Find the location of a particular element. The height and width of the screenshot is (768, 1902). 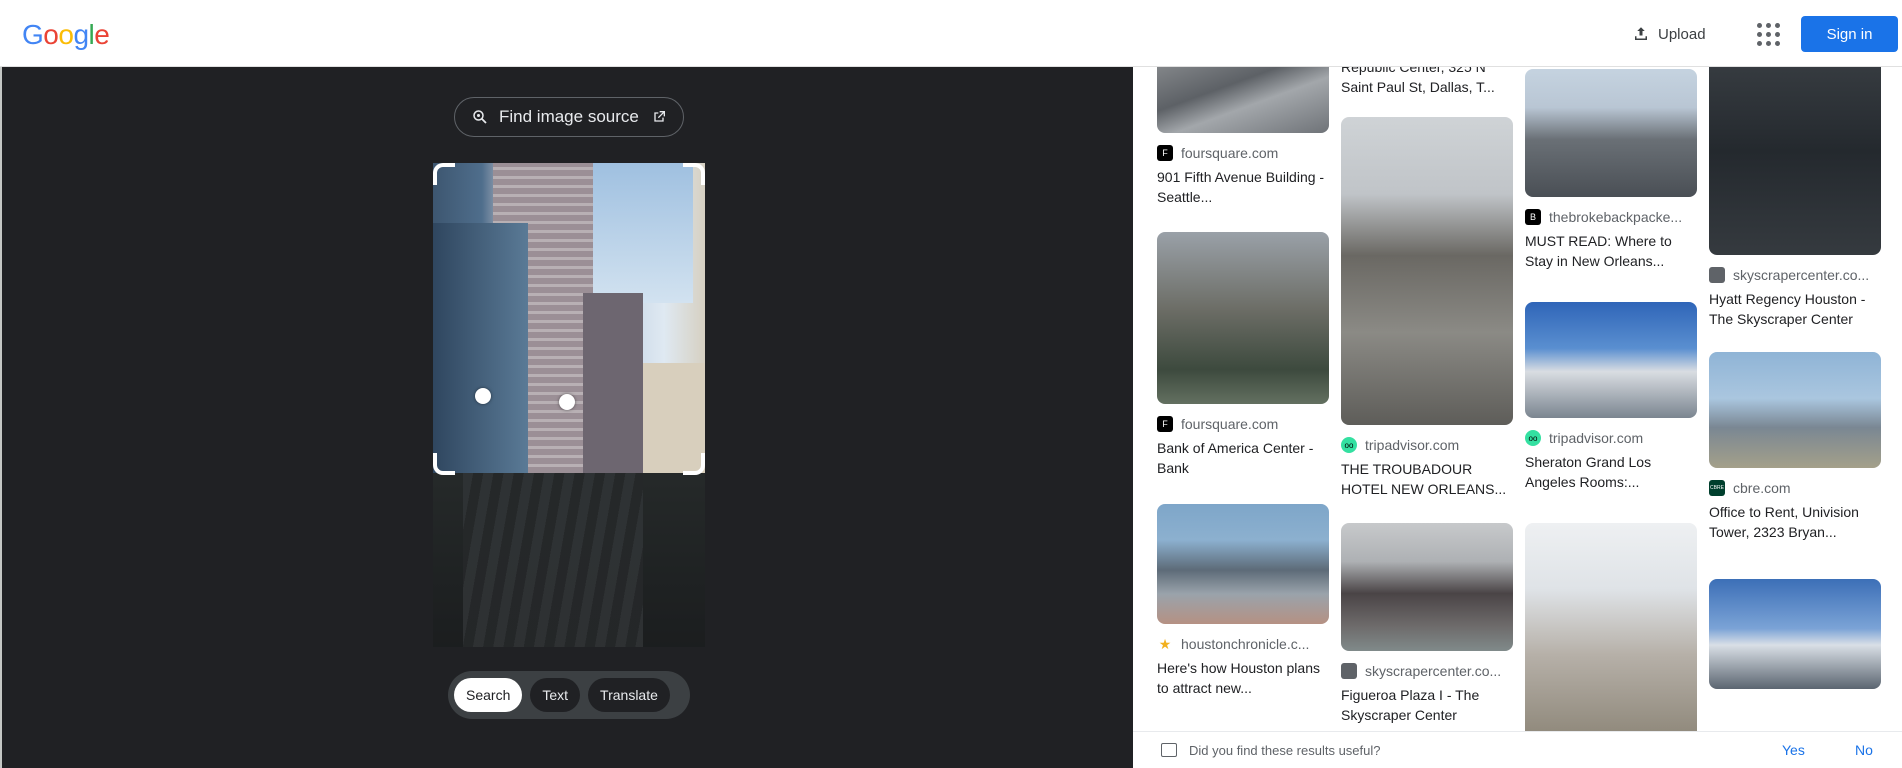

find-image-source-button: Find image source is located at coordinates (569, 117).